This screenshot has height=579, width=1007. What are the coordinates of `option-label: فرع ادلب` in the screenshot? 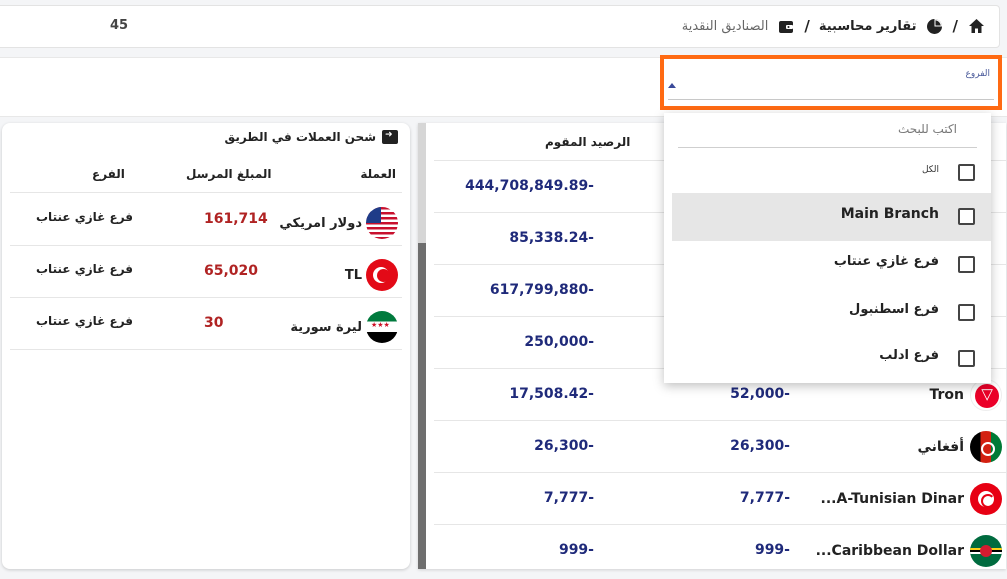 It's located at (909, 355).